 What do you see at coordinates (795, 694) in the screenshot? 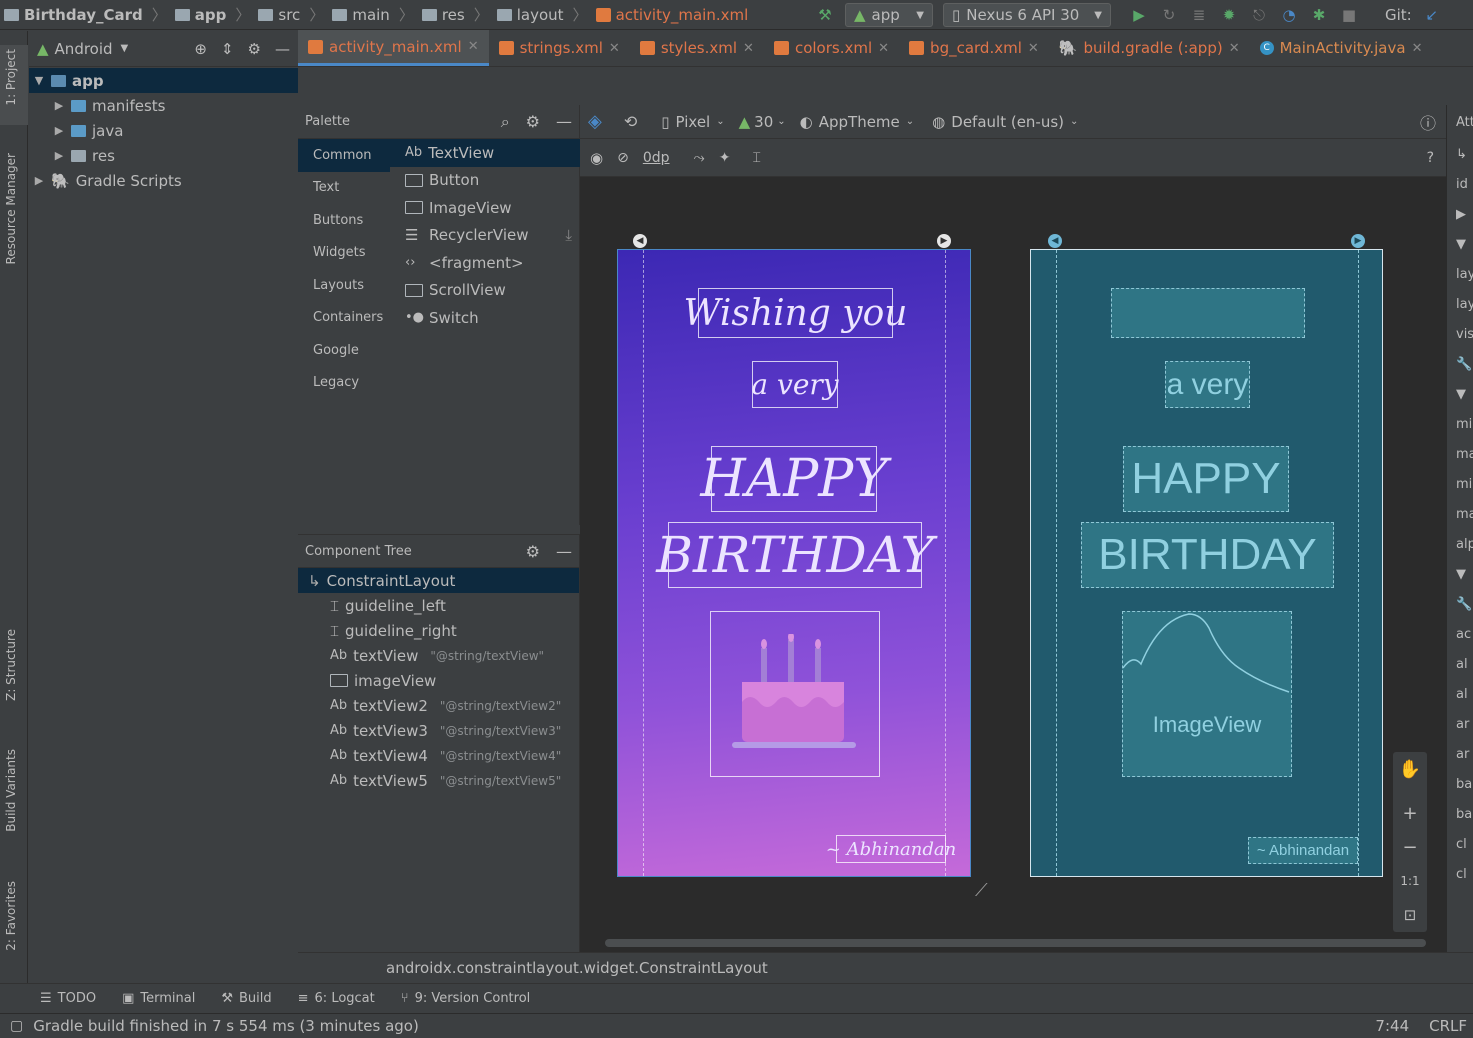
I see `cake-image` at bounding box center [795, 694].